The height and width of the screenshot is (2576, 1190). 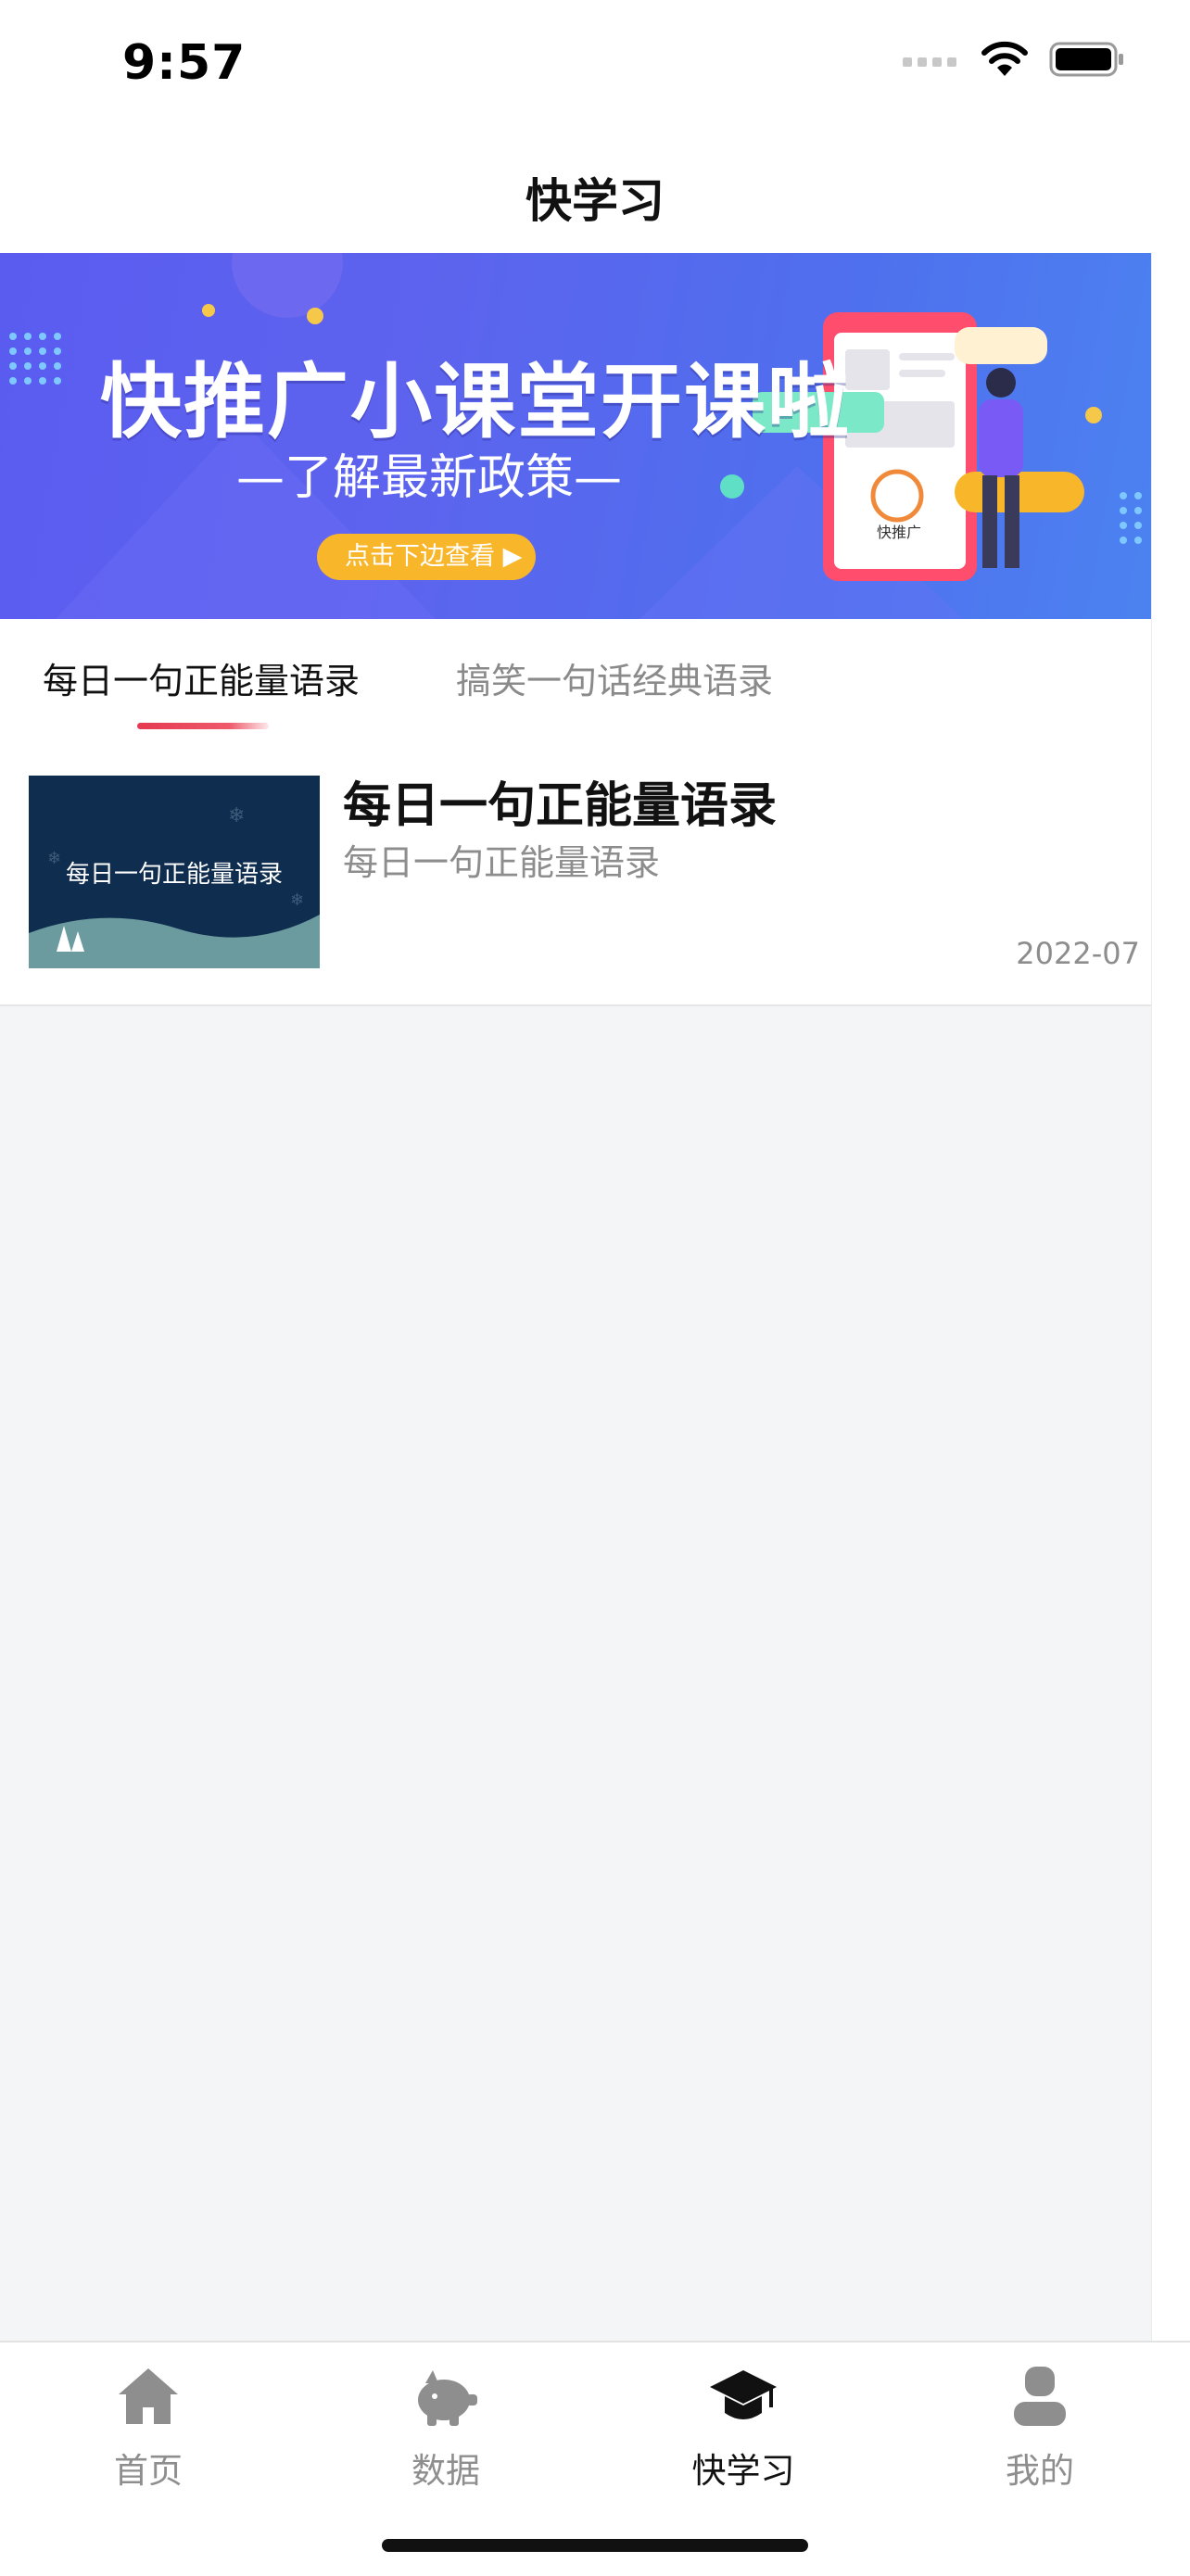 What do you see at coordinates (1170, 1297) in the screenshot?
I see `scroll-edge` at bounding box center [1170, 1297].